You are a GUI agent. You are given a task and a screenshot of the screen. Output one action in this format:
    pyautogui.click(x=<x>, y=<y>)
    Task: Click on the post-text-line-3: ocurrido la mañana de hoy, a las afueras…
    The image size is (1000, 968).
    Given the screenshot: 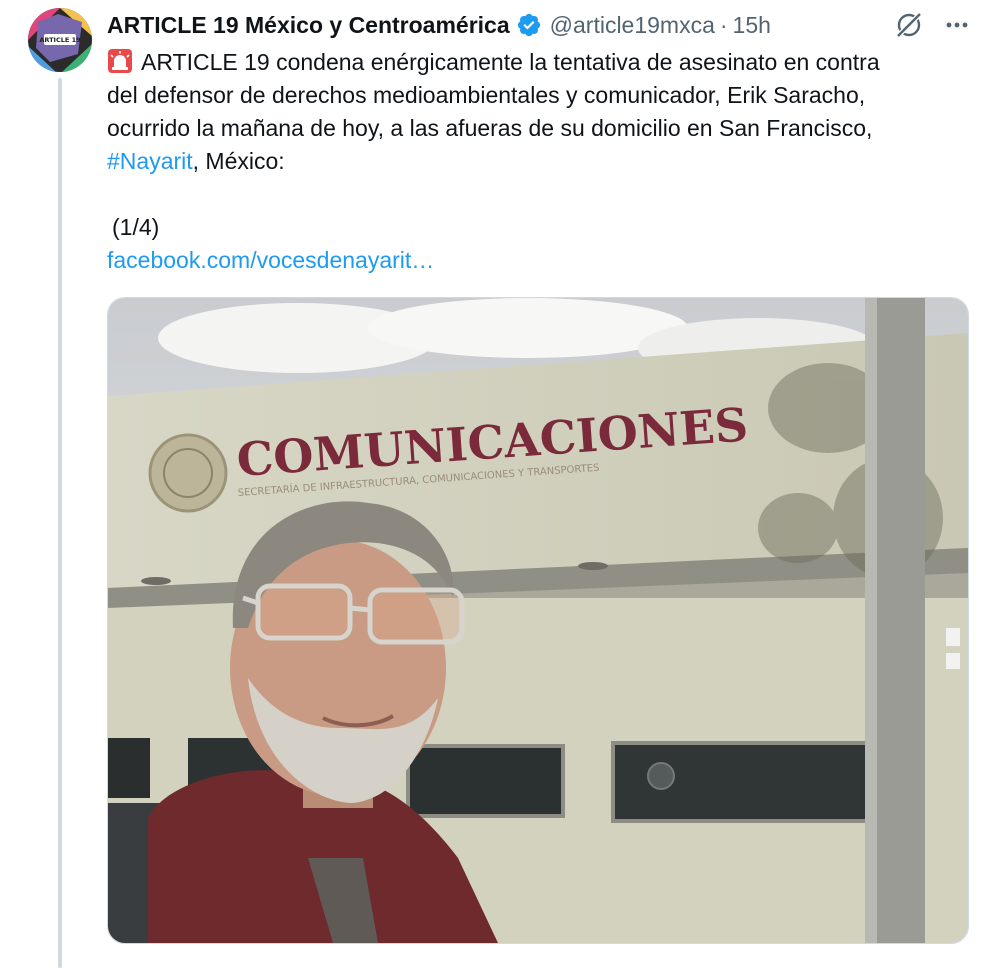 What is the action you would take?
    pyautogui.click(x=490, y=128)
    